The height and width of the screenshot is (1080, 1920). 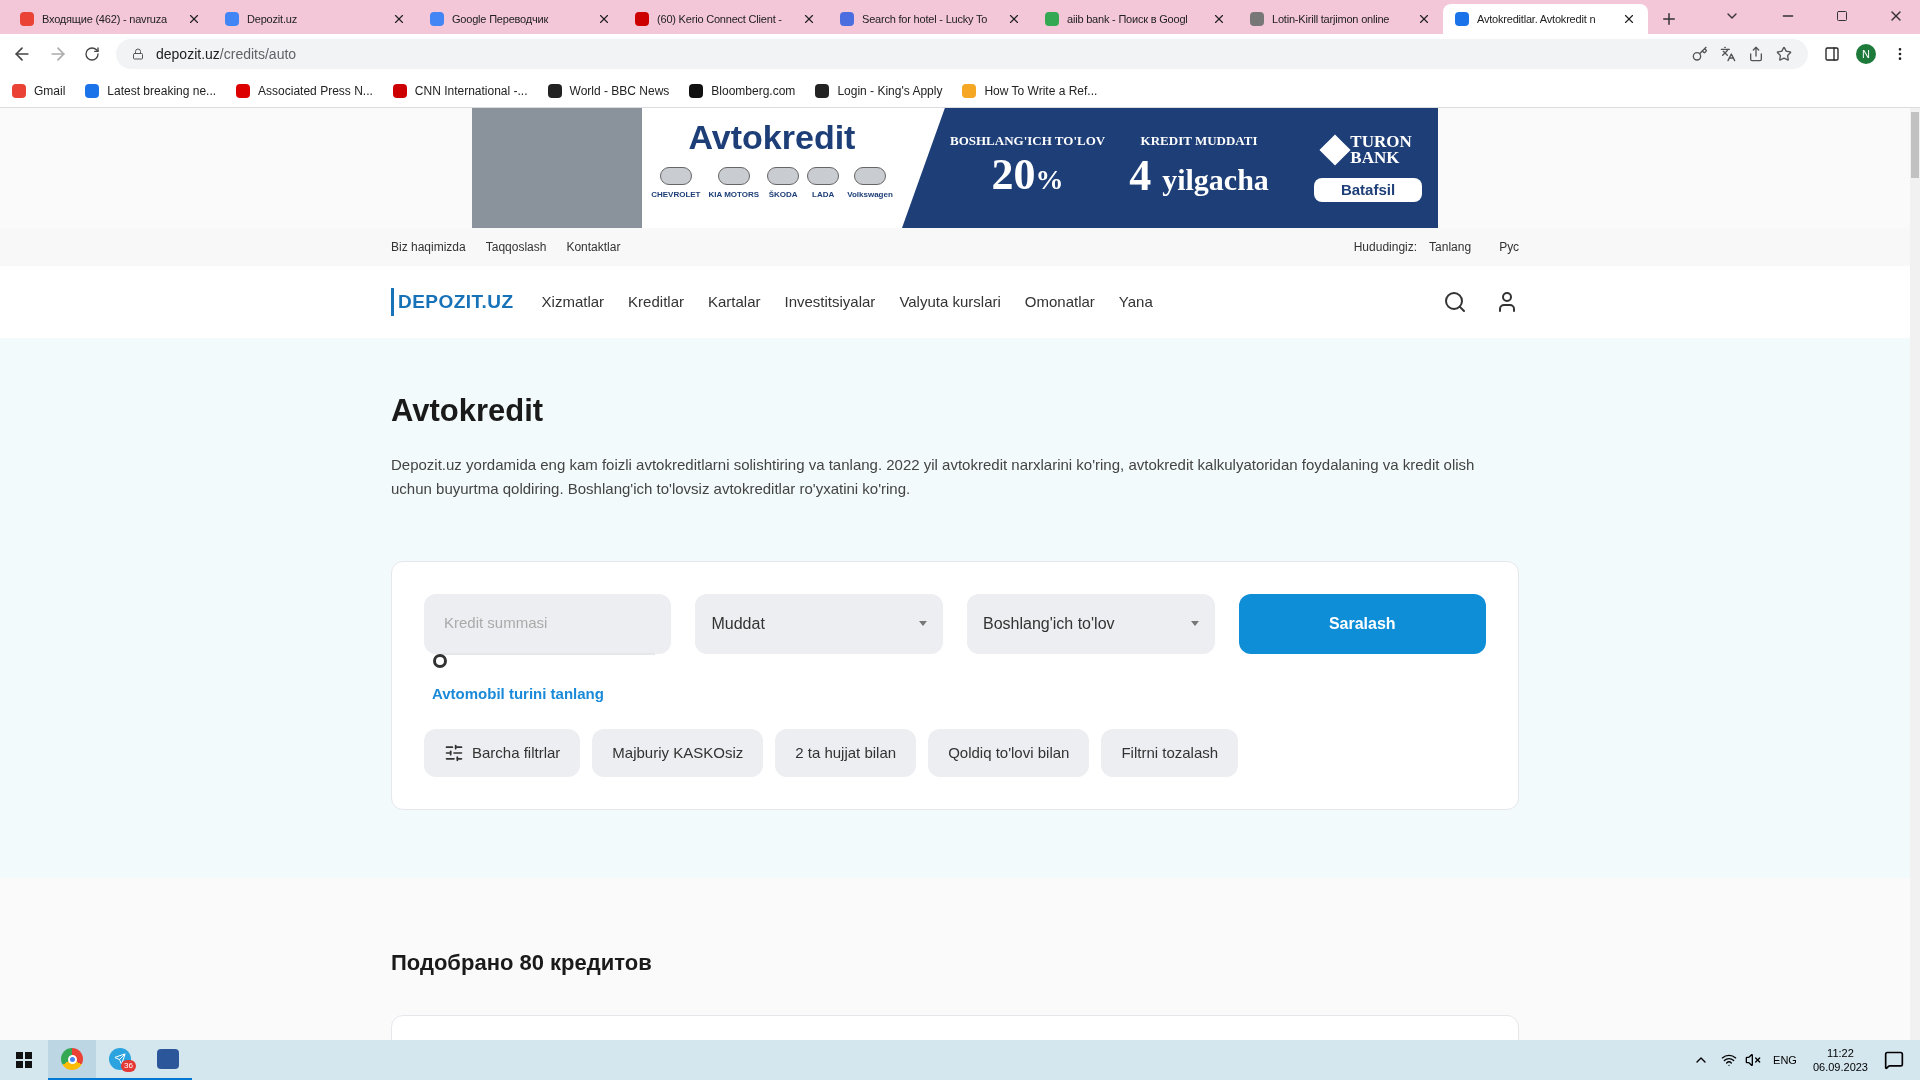 I want to click on filter-chip: 2 ta hujjat bilan, so click(x=846, y=753).